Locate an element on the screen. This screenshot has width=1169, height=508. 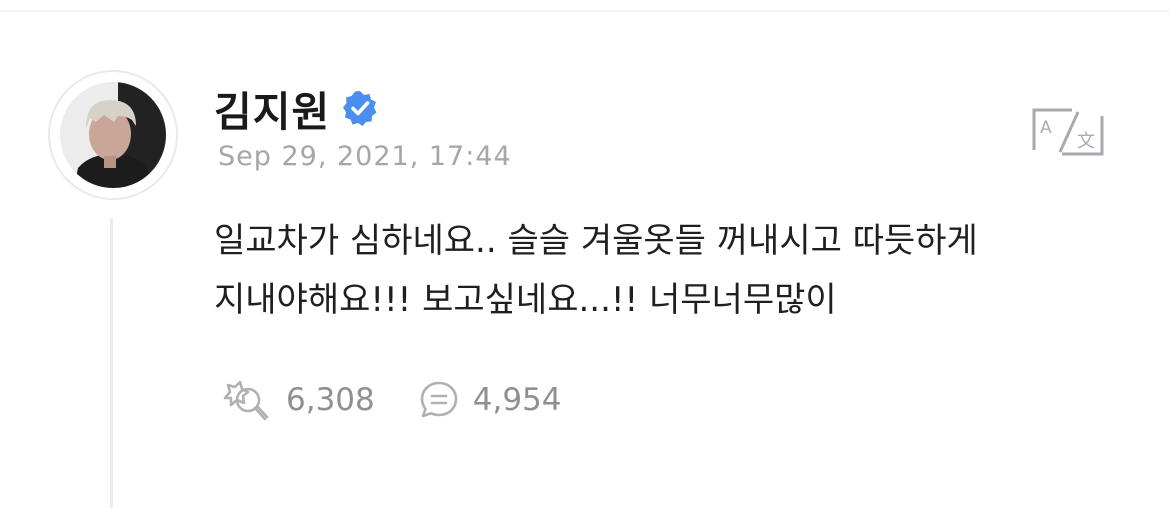
verified-badge-icon is located at coordinates (360, 108).